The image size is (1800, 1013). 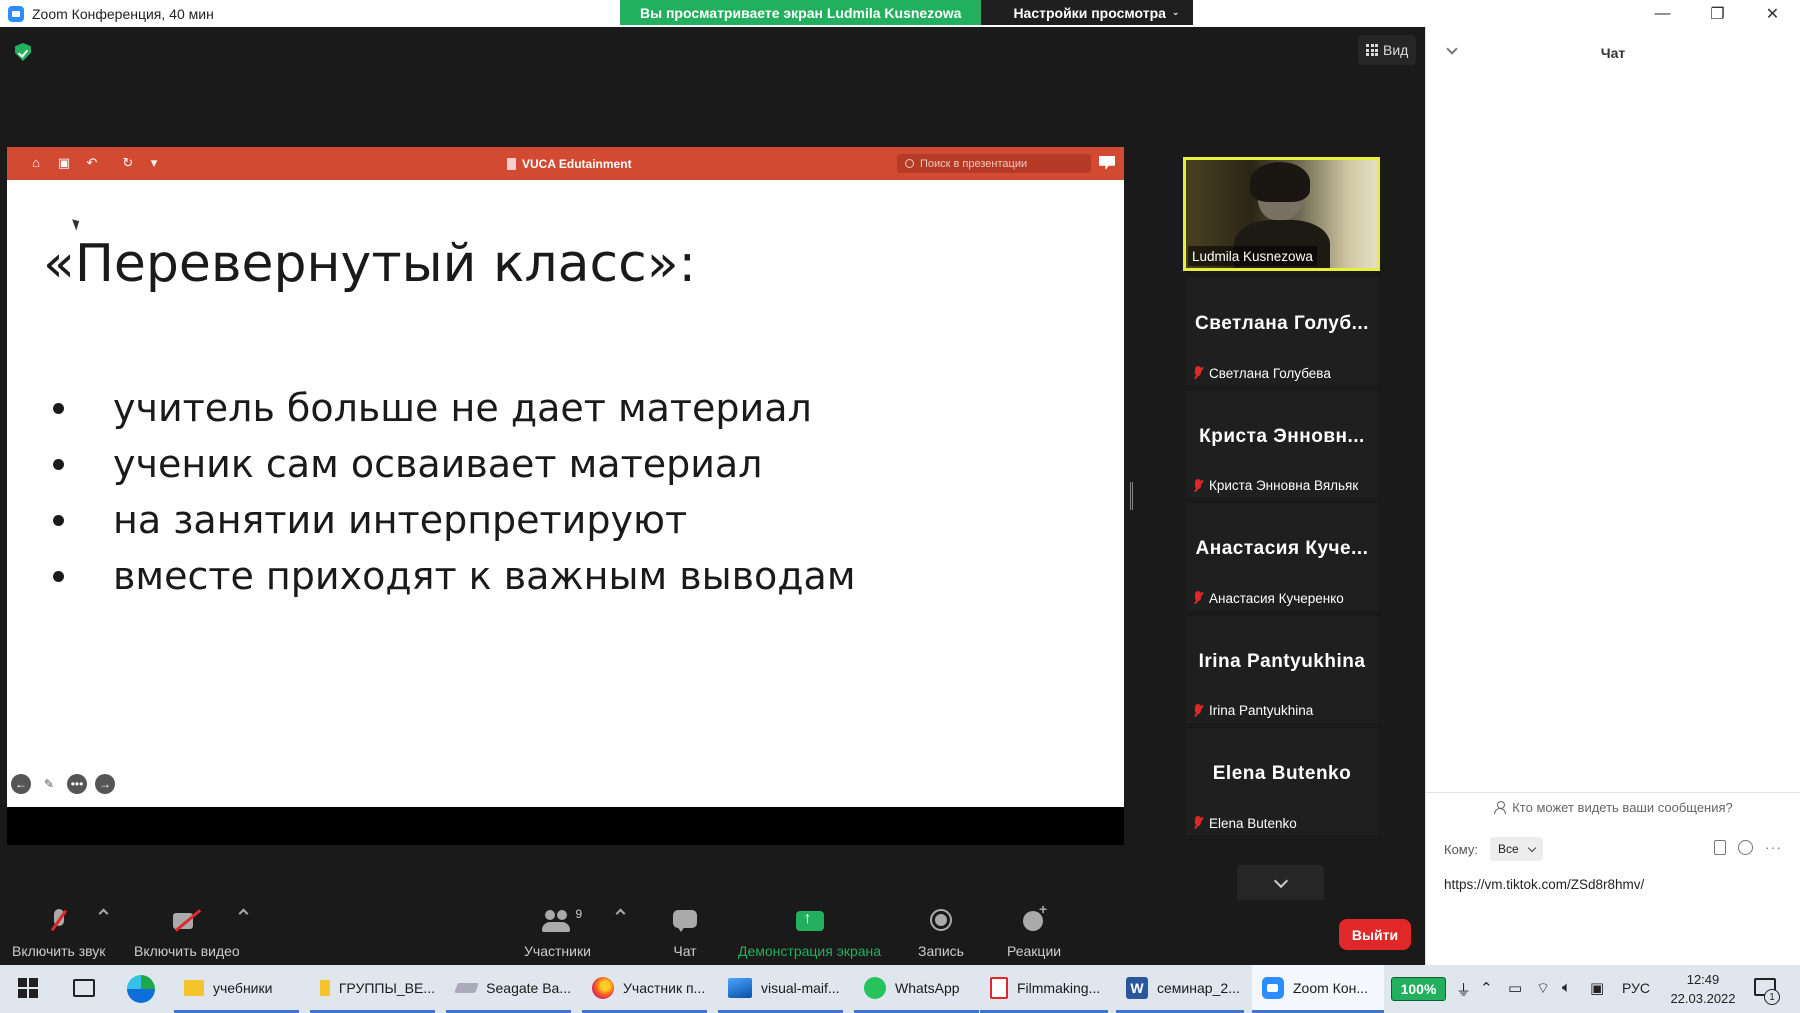 I want to click on redo-icon: ↻, so click(x=128, y=163).